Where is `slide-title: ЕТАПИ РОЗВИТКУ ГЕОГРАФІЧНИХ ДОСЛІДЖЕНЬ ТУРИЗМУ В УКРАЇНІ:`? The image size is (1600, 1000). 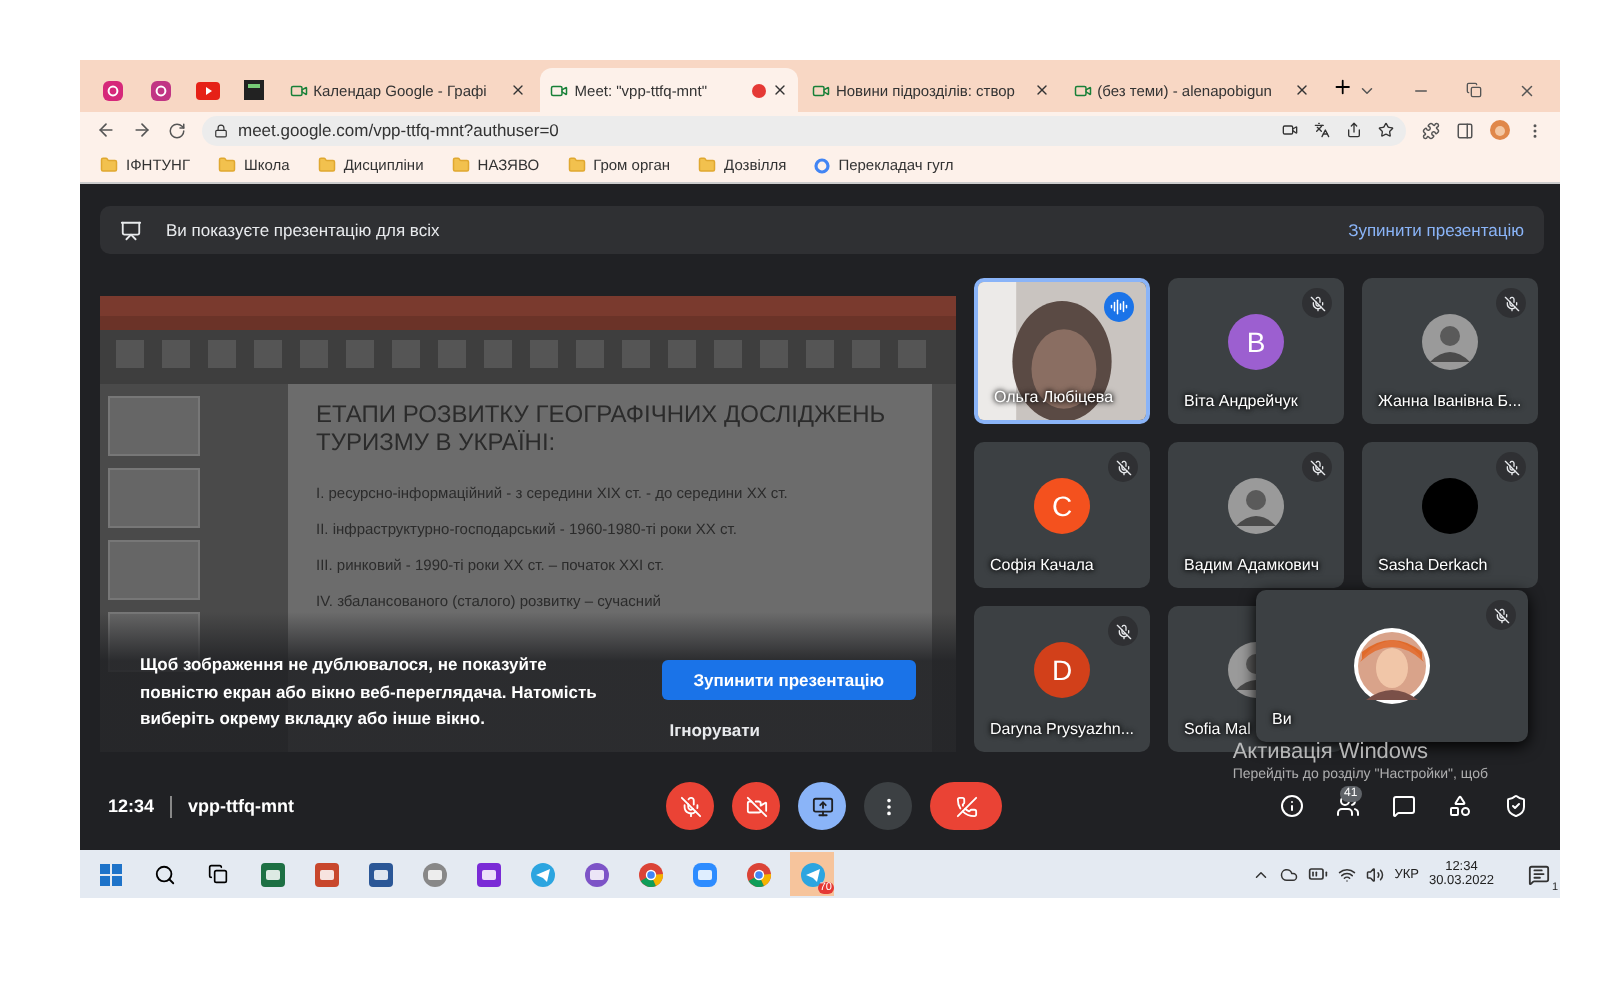
slide-title: ЕТАПИ РОЗВИТКУ ГЕОГРАФІЧНИХ ДОСЛІДЖЕНЬ ТУРИЗМУ В УКРАЇНІ: is located at coordinates (602, 429).